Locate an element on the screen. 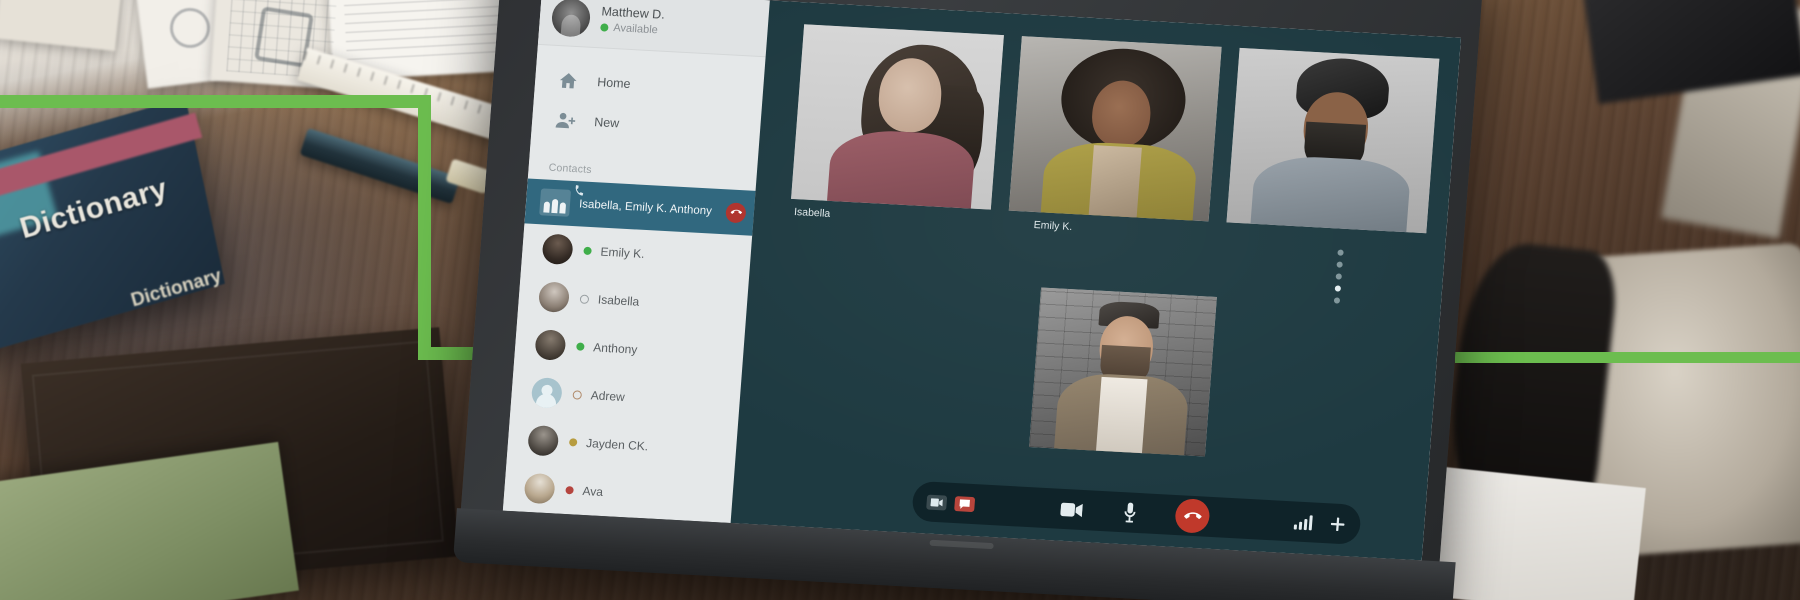 The height and width of the screenshot is (600, 1800). profile-status-label: Available is located at coordinates (635, 29).